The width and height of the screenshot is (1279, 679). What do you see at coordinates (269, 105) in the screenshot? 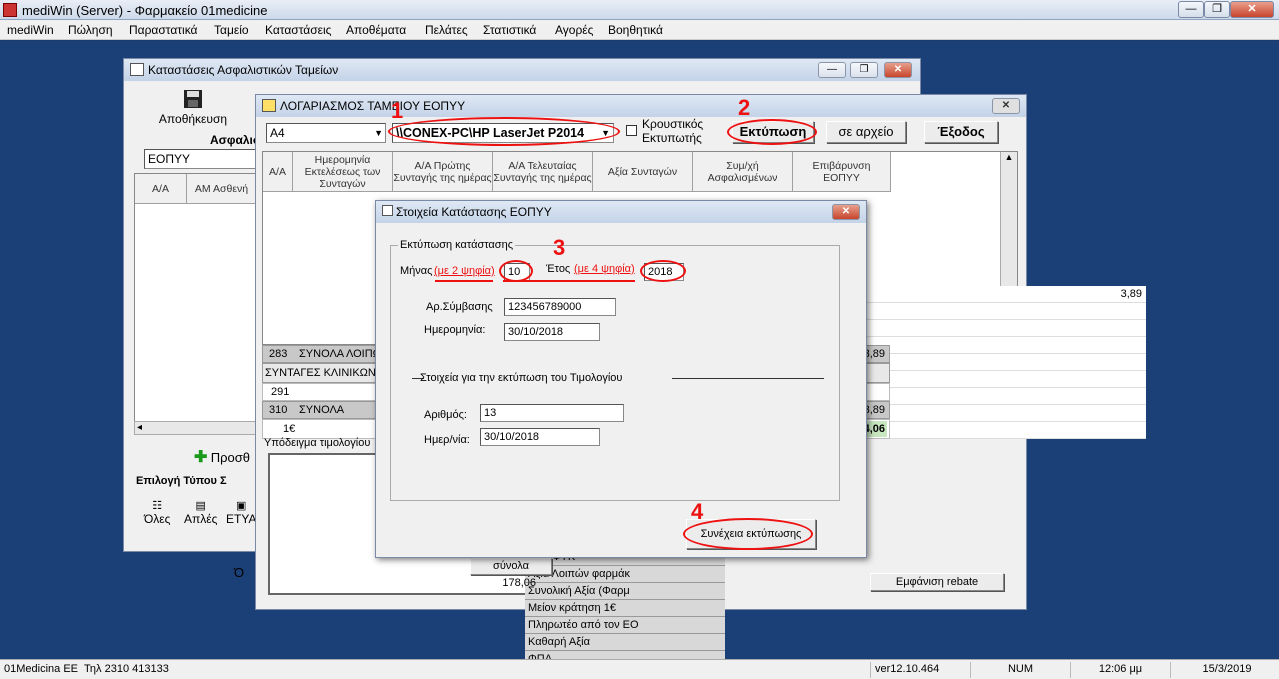
I see `ledger-icon` at bounding box center [269, 105].